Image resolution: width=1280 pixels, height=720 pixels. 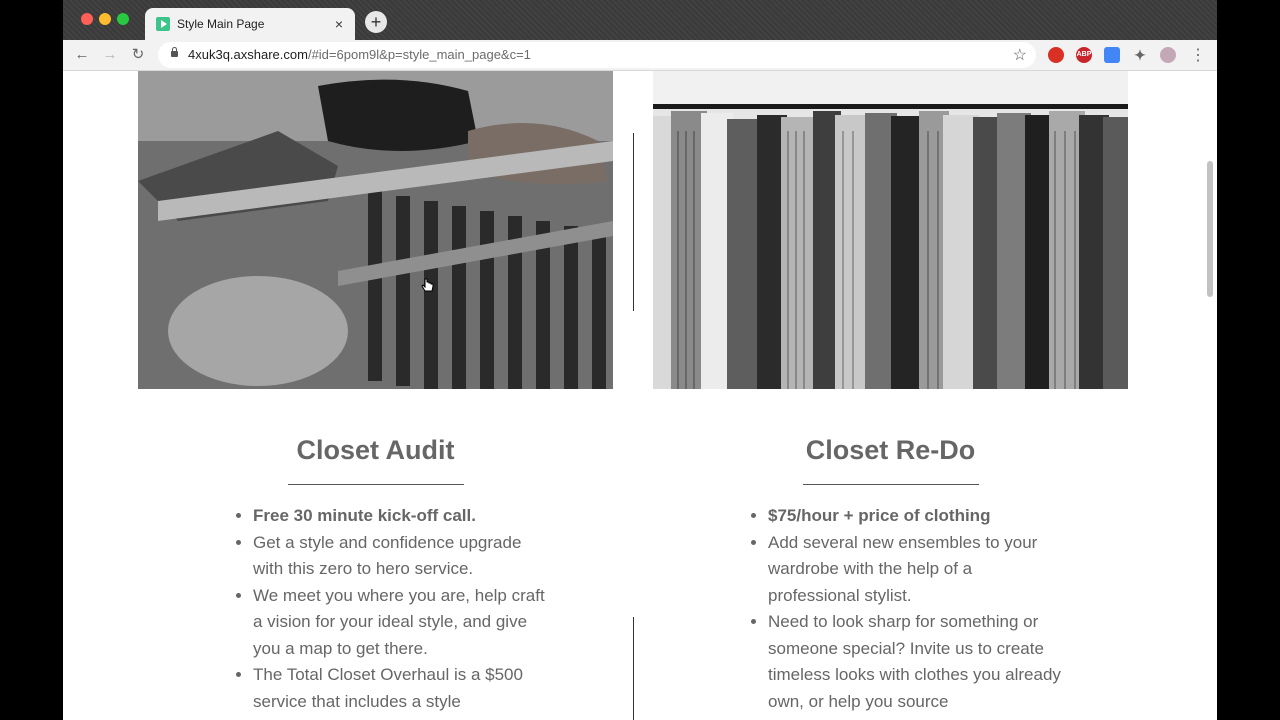 I want to click on url-host: 4xuk3q.axshare.com, so click(x=248, y=54).